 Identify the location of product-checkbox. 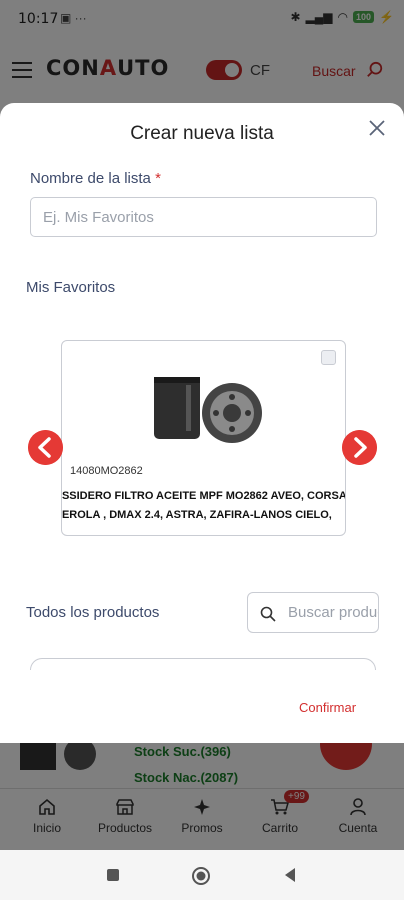
(328, 357).